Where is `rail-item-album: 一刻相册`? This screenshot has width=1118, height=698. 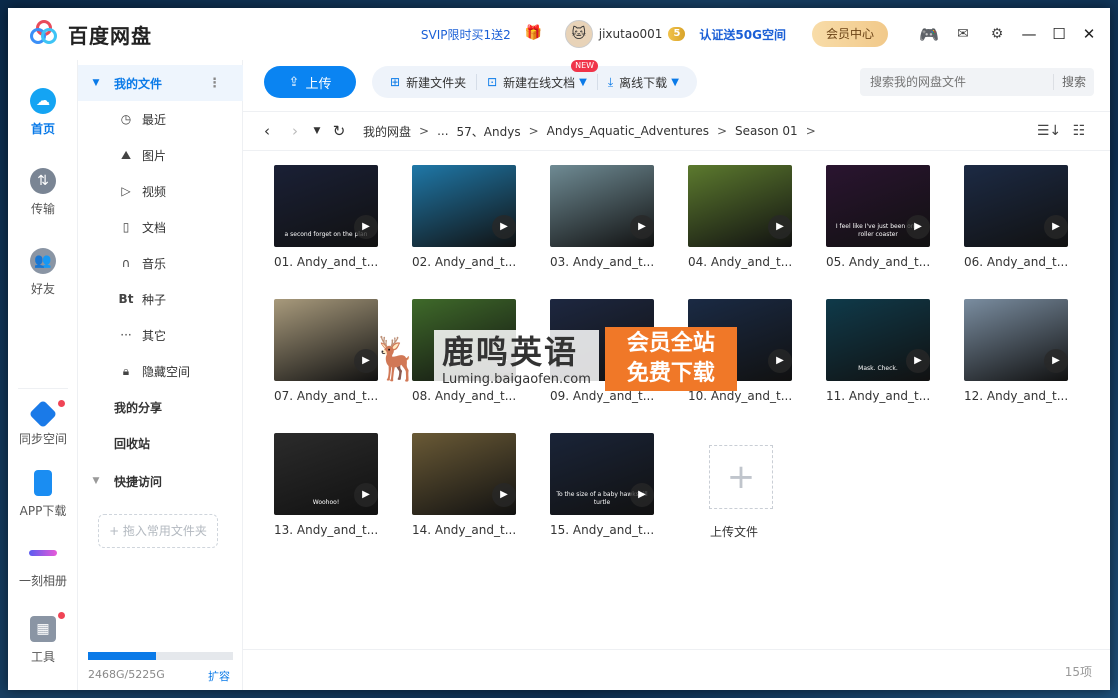 rail-item-album: 一刻相册 is located at coordinates (43, 564).